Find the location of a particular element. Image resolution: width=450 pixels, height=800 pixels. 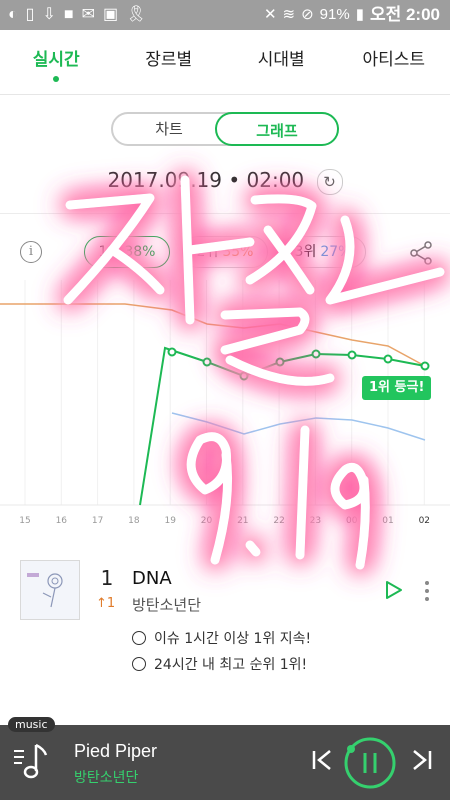

refresh-icon: ↻ is located at coordinates (329, 181).